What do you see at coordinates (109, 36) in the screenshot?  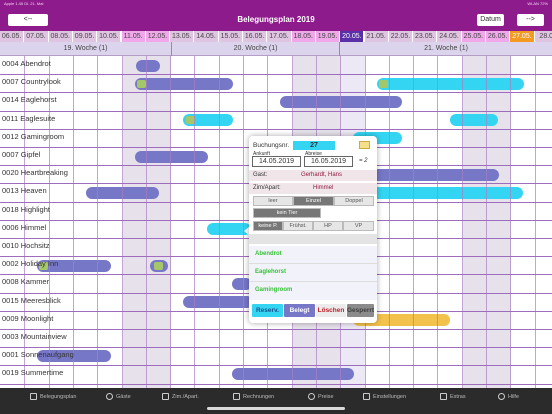 I see `day-cell: 10.05.` at bounding box center [109, 36].